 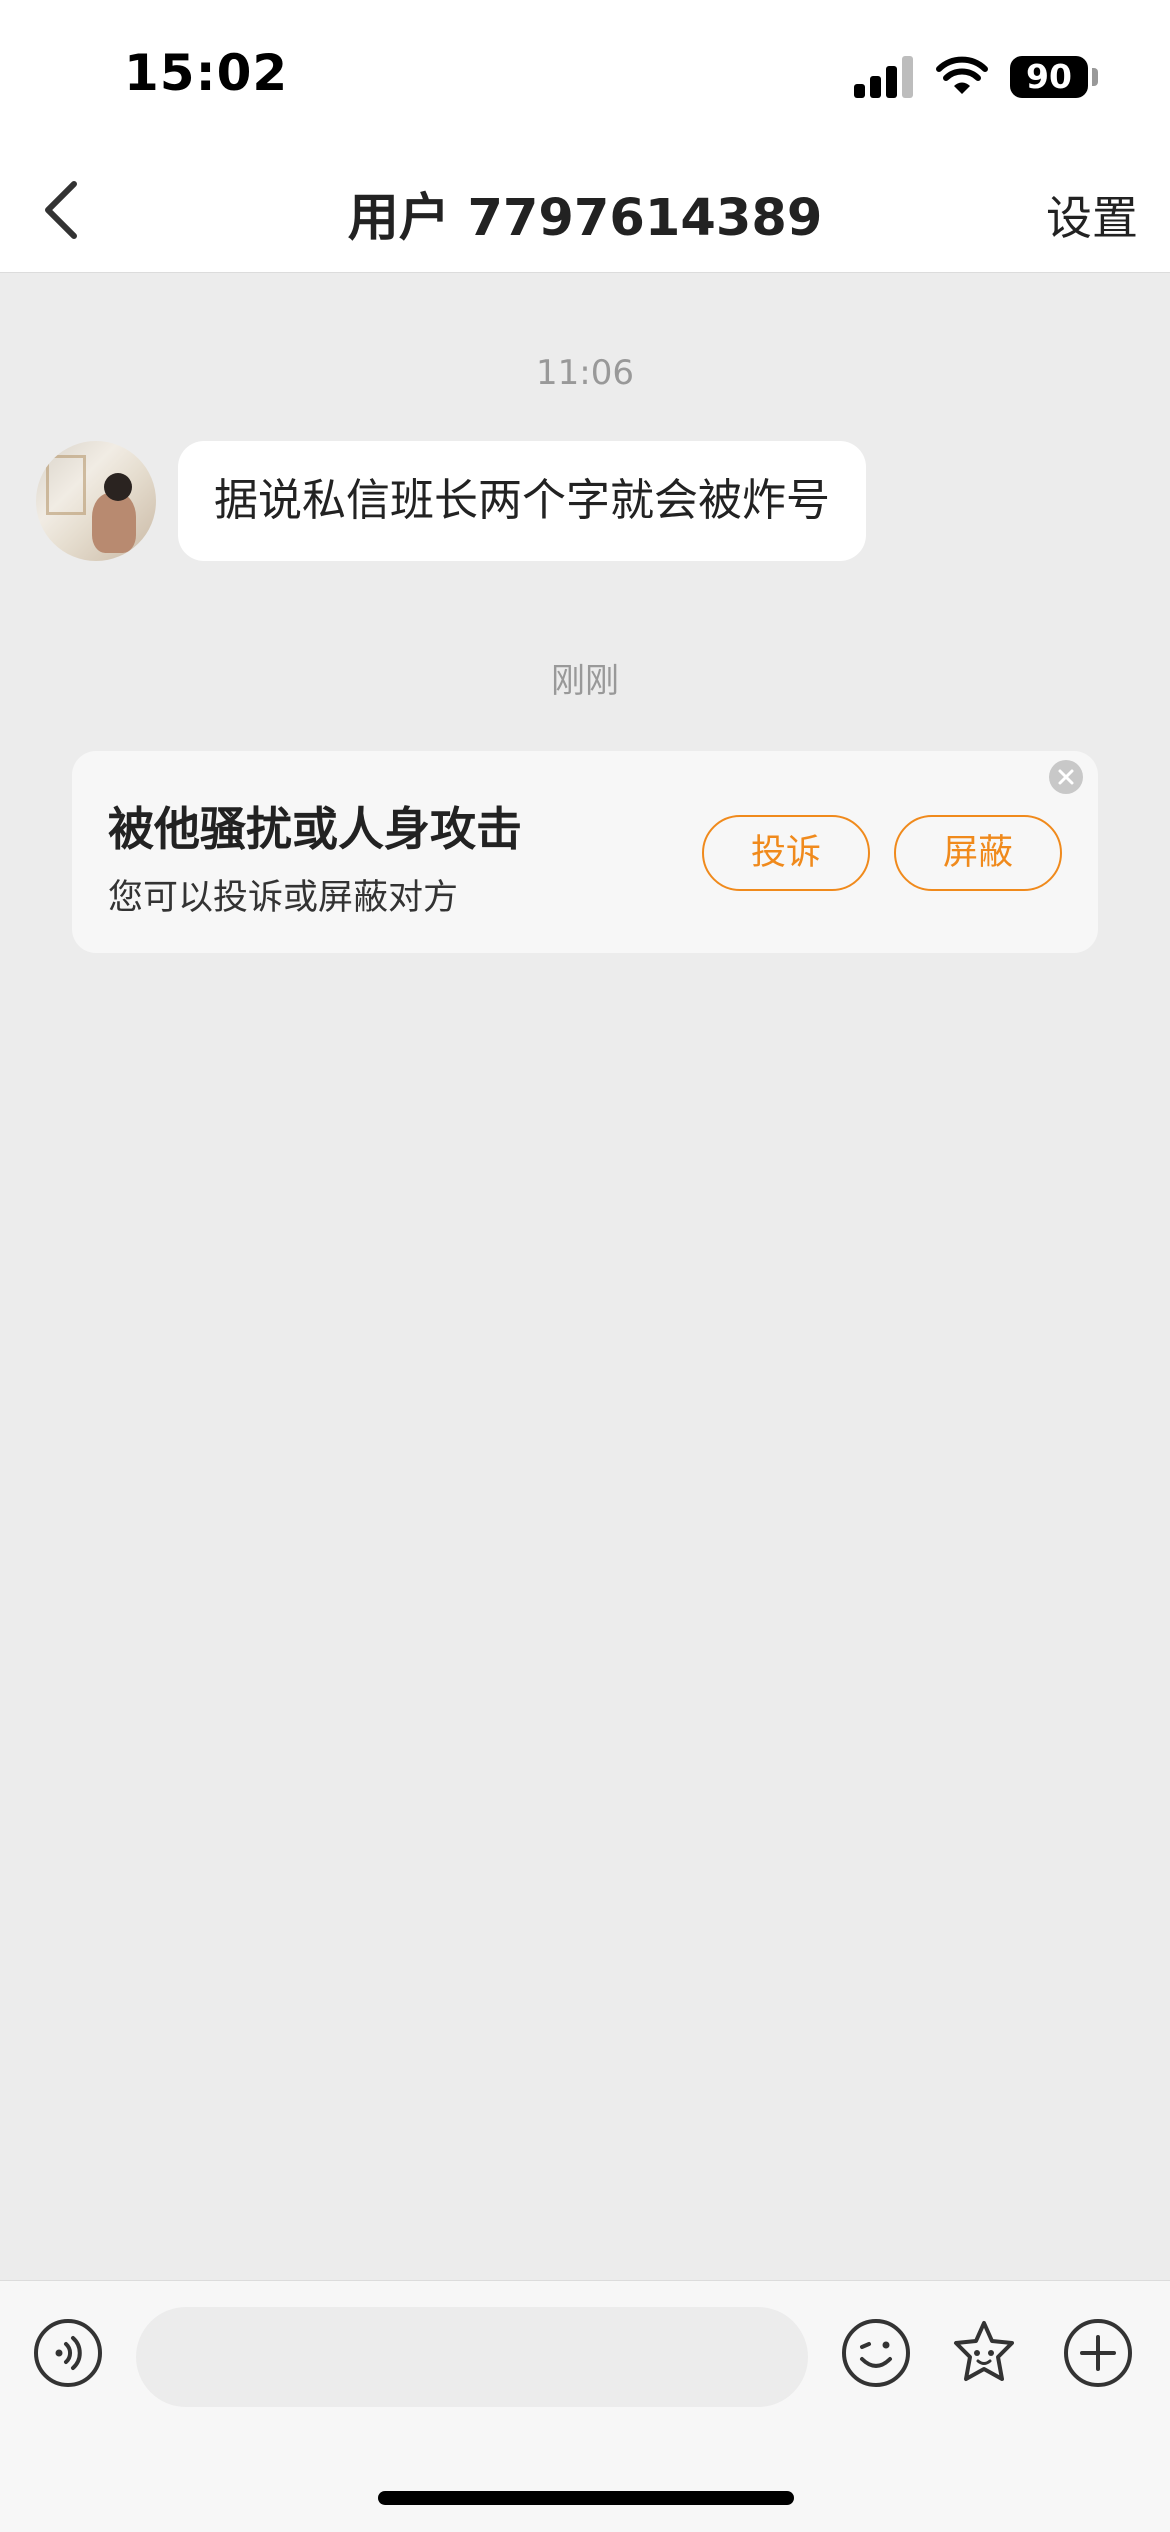 I want to click on back-chevron-icon, so click(x=66, y=210).